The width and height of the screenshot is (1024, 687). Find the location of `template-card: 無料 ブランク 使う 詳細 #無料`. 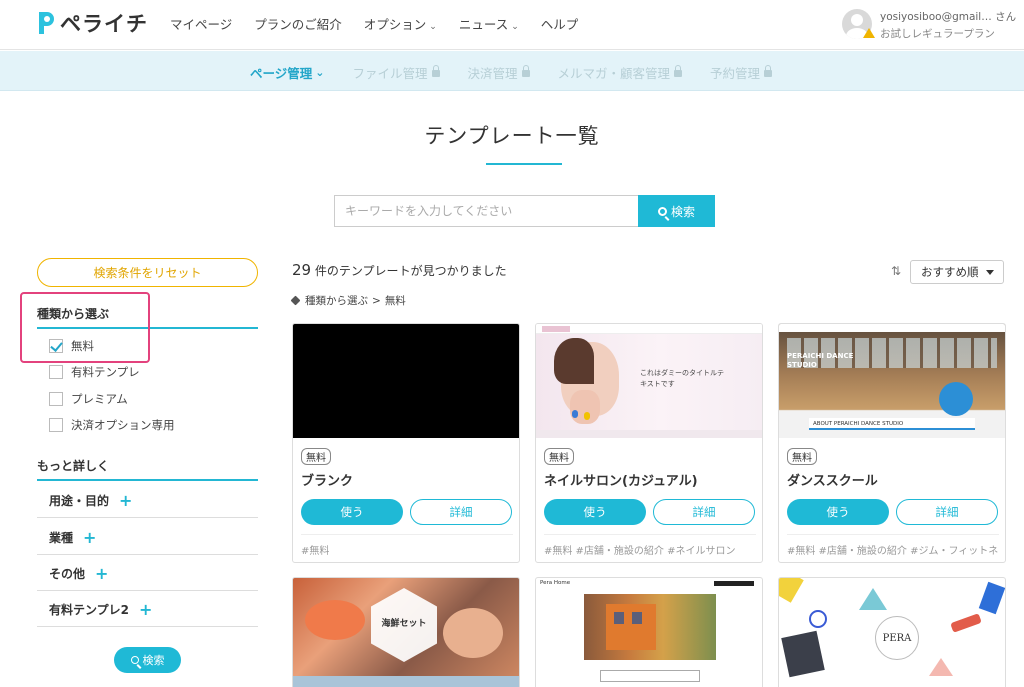

template-card: 無料 ブランク 使う 詳細 #無料 is located at coordinates (406, 443).